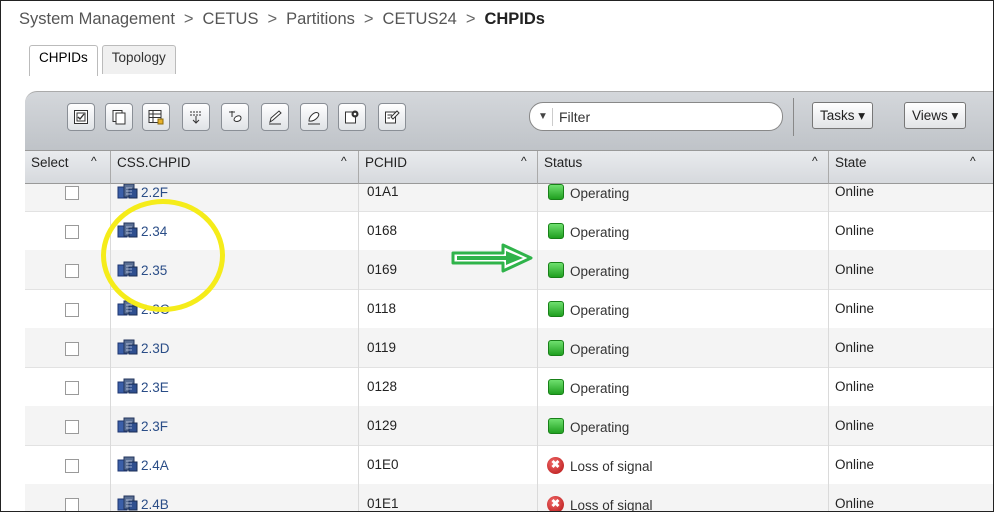  What do you see at coordinates (63, 60) in the screenshot?
I see `tab-chpids: CHPIDs` at bounding box center [63, 60].